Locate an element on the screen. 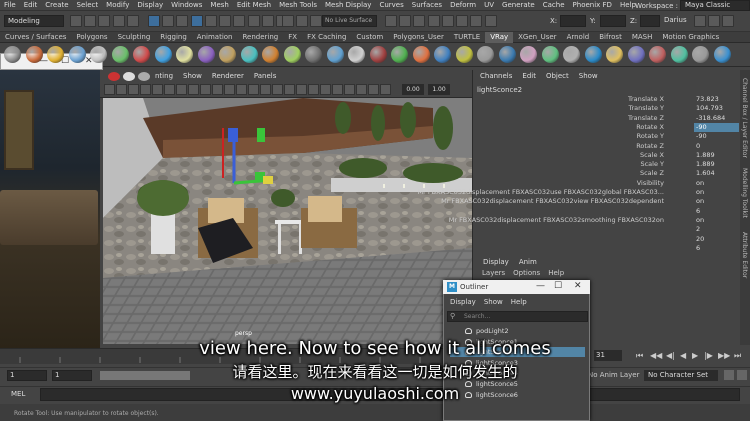 The image size is (750, 421). mask-handles-icon is located at coordinates (196, 21).